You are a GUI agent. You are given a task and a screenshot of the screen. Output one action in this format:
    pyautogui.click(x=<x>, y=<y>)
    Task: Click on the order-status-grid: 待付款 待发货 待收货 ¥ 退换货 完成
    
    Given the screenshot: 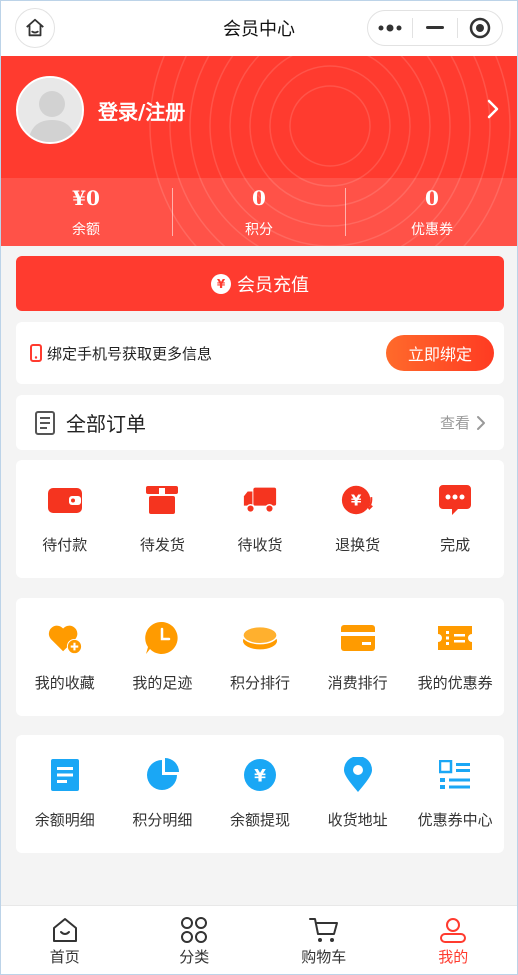 What is the action you would take?
    pyautogui.click(x=260, y=519)
    